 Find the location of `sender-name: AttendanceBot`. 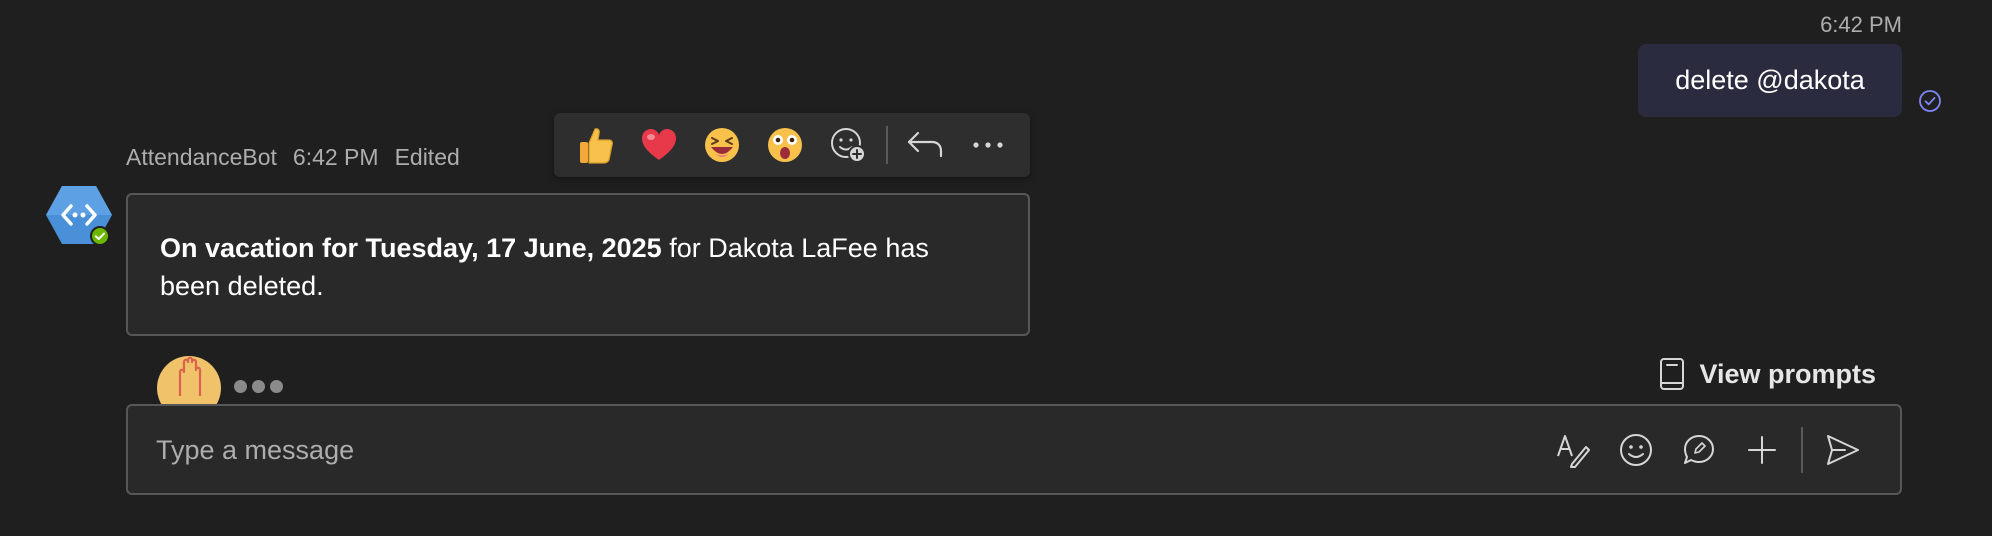

sender-name: AttendanceBot is located at coordinates (201, 157).